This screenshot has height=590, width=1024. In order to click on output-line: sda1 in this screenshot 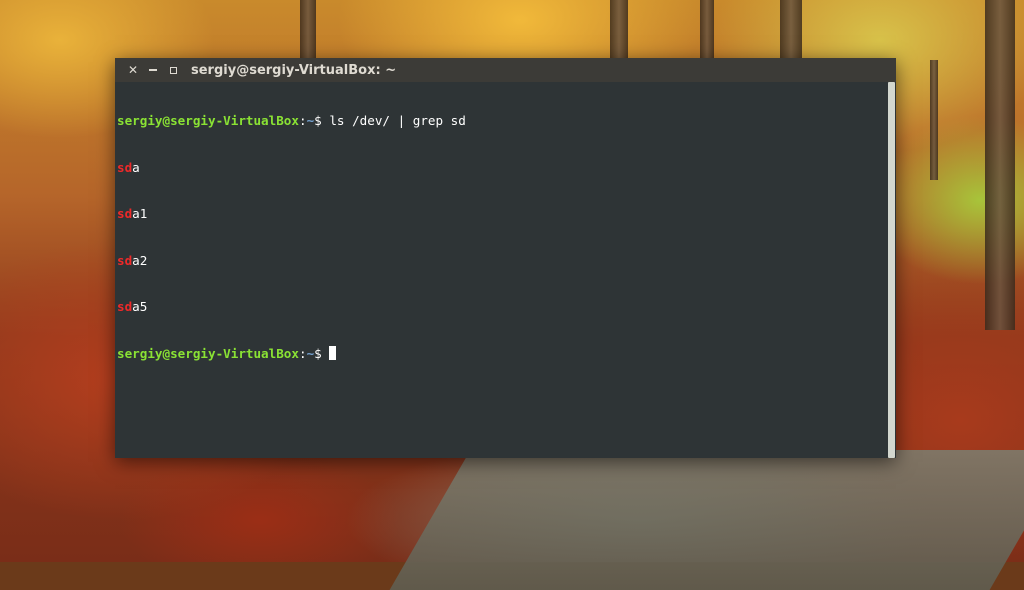, I will do `click(501, 214)`.